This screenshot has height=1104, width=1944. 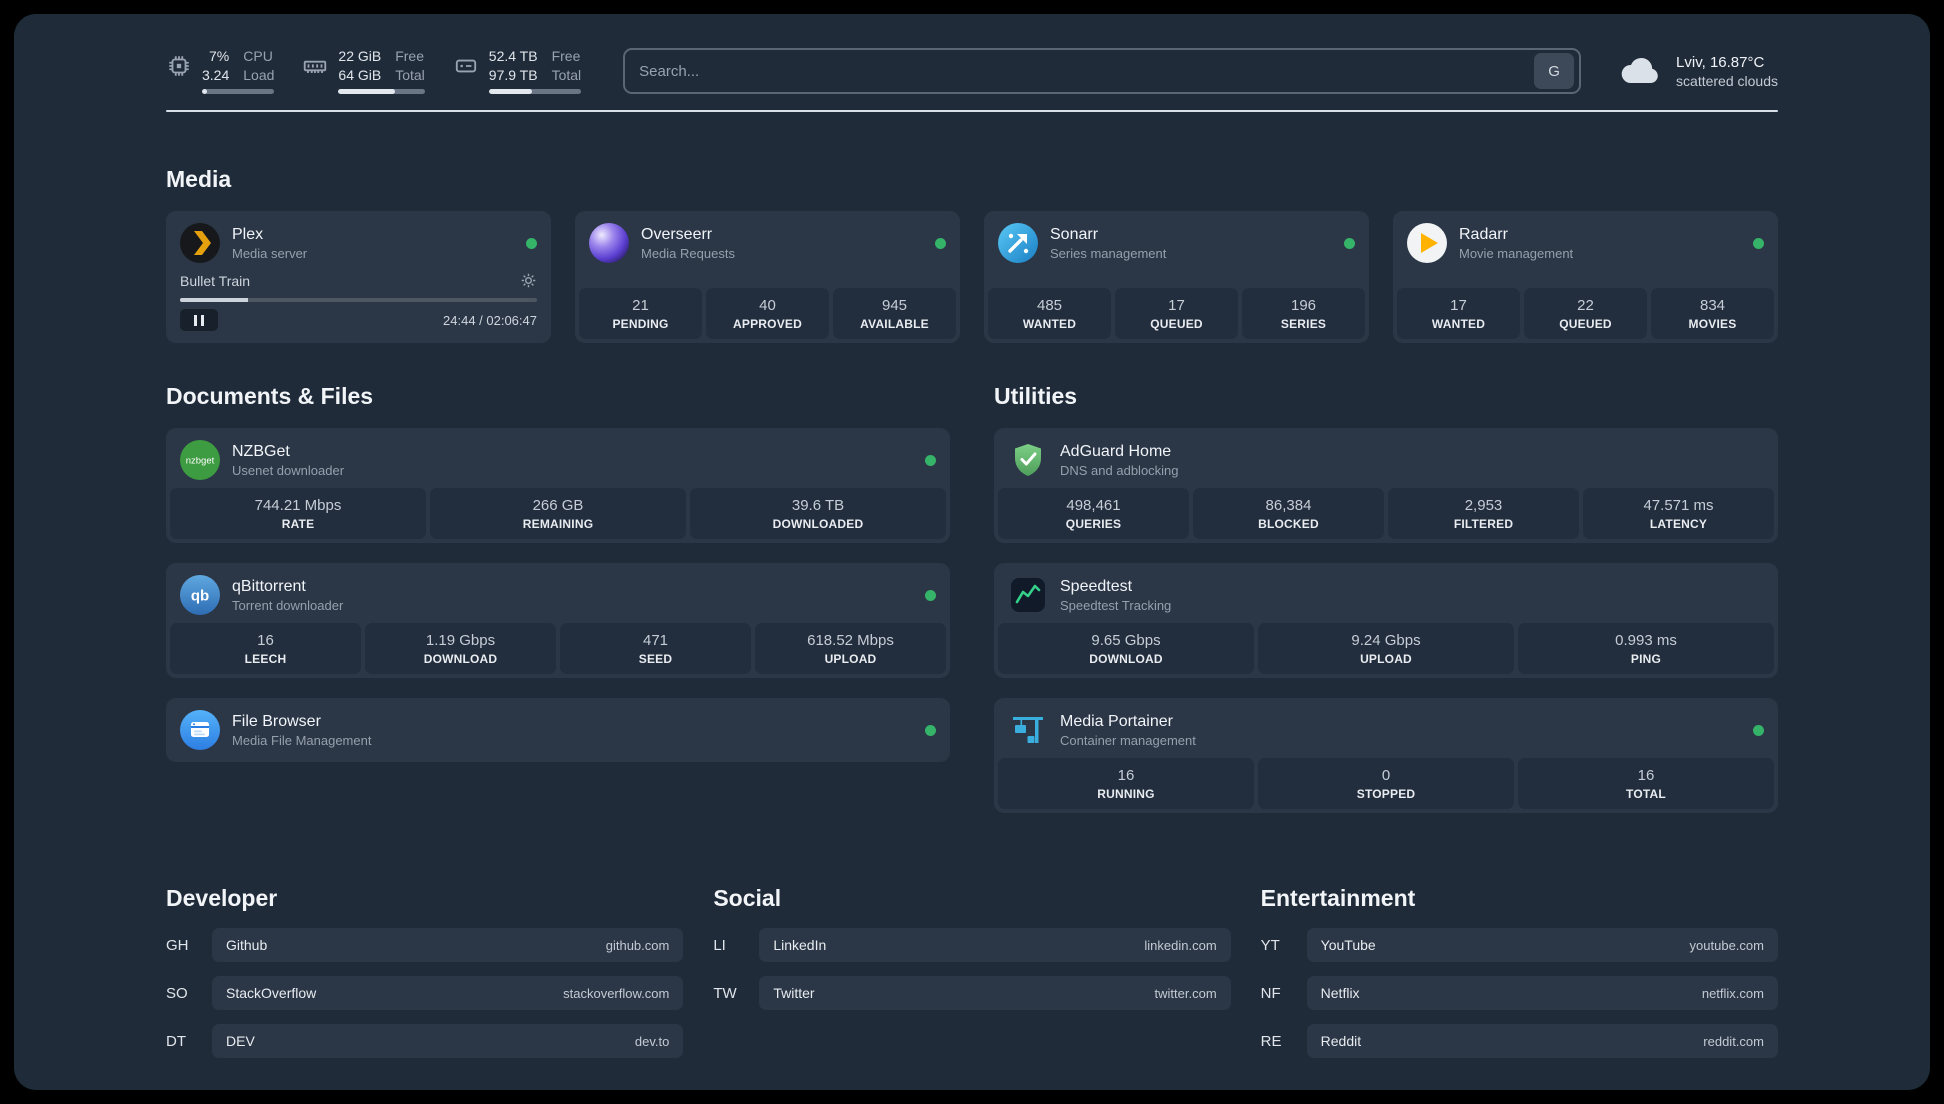 I want to click on bookmark-abbr: YT, so click(x=1270, y=945).